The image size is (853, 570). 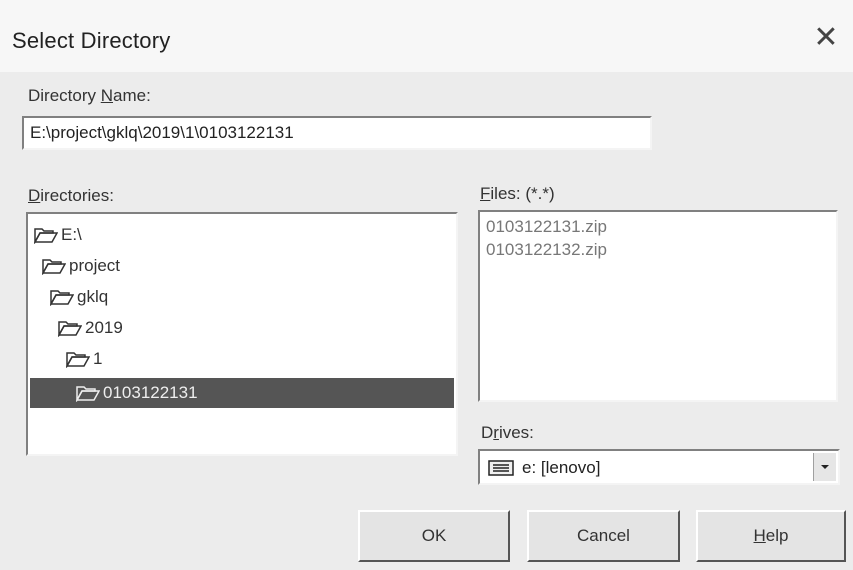 I want to click on drive-icon, so click(x=501, y=468).